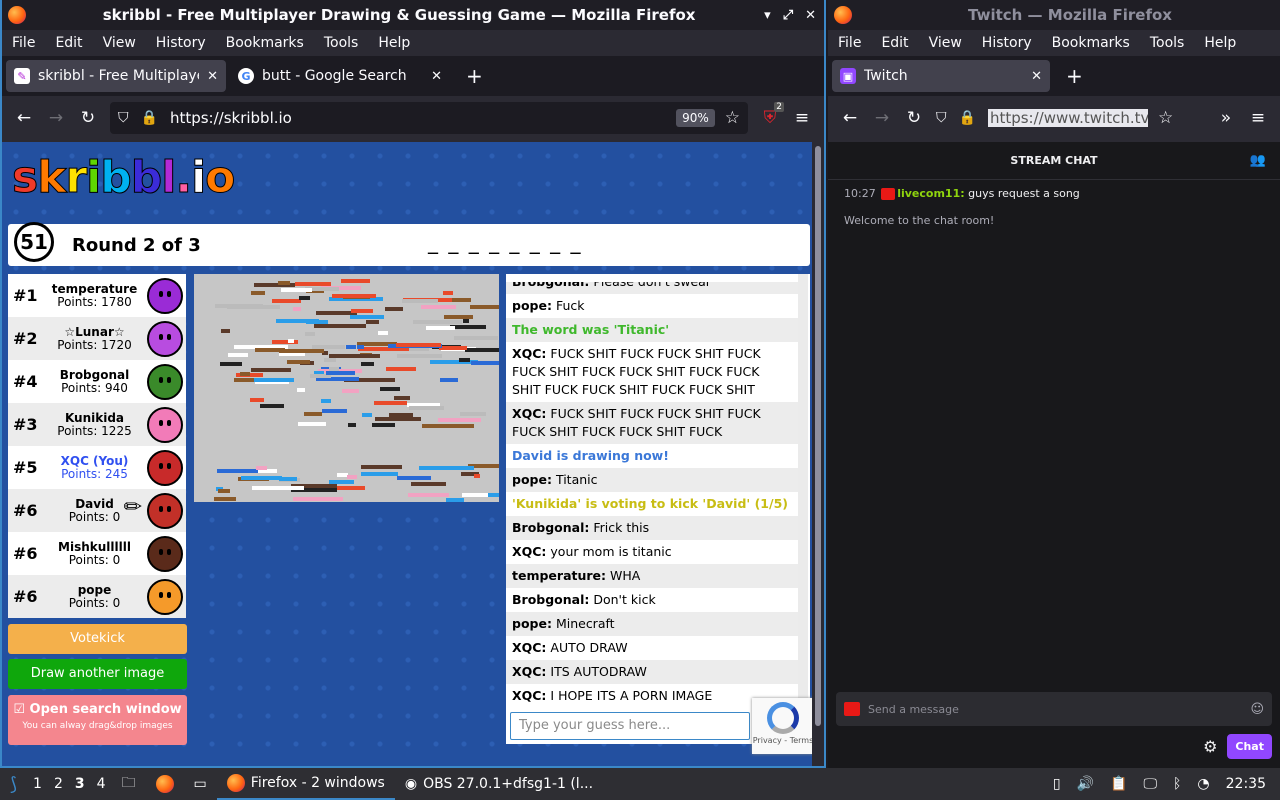  What do you see at coordinates (1210, 746) in the screenshot?
I see `gear-icon: ⚙` at bounding box center [1210, 746].